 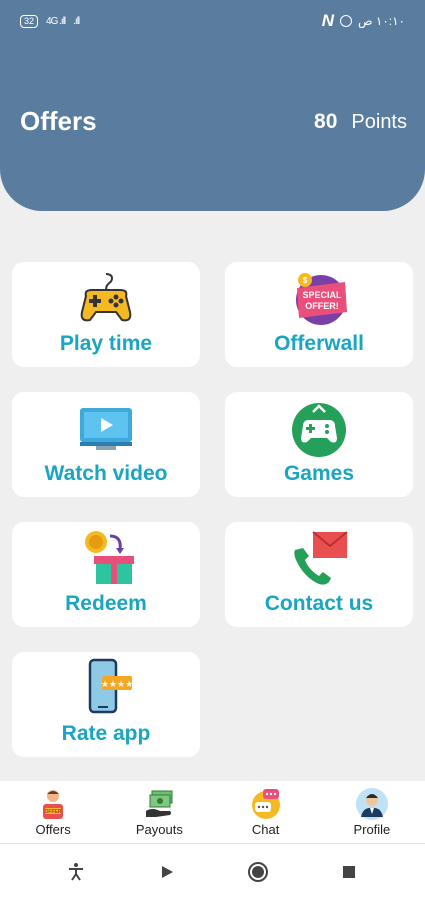 I want to click on home-button, so click(x=258, y=872).